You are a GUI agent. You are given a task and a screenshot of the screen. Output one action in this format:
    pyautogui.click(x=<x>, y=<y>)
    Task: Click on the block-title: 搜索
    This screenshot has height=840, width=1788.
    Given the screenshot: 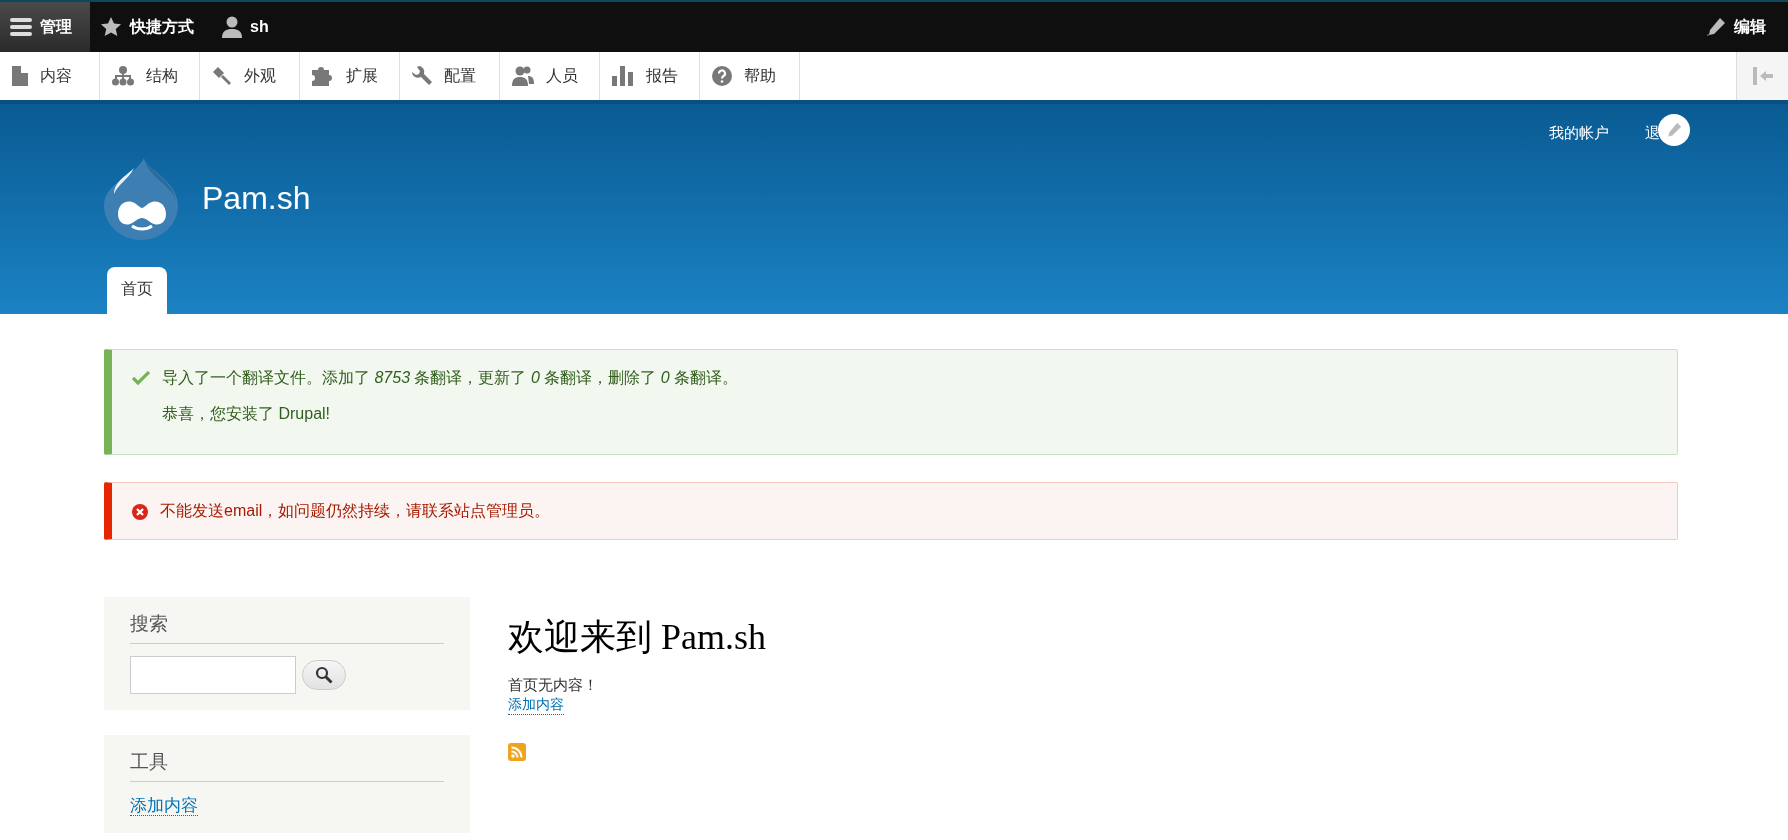 What is the action you would take?
    pyautogui.click(x=287, y=627)
    